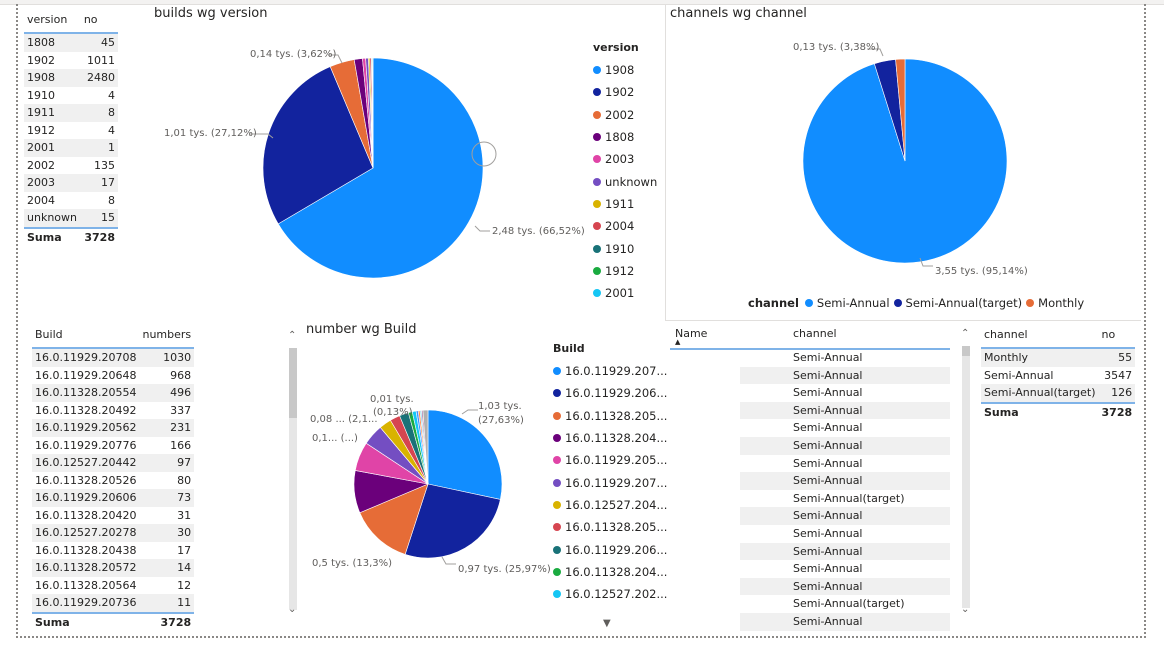 The image size is (1164, 646). I want to click on table-row: 16.0.11929.20776 166, so click(113, 446).